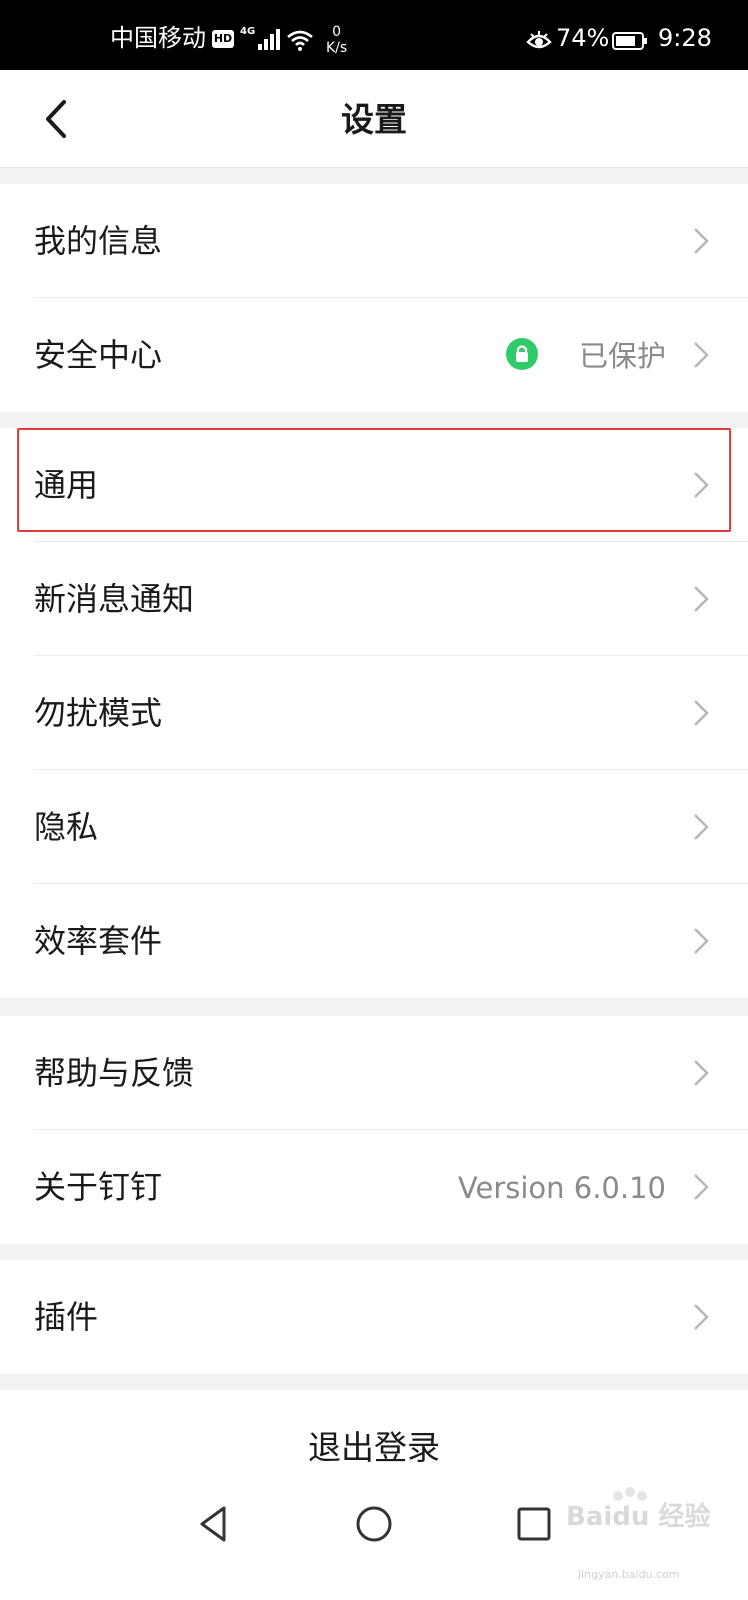  What do you see at coordinates (248, 31) in the screenshot?
I see `network-type: 4G` at bounding box center [248, 31].